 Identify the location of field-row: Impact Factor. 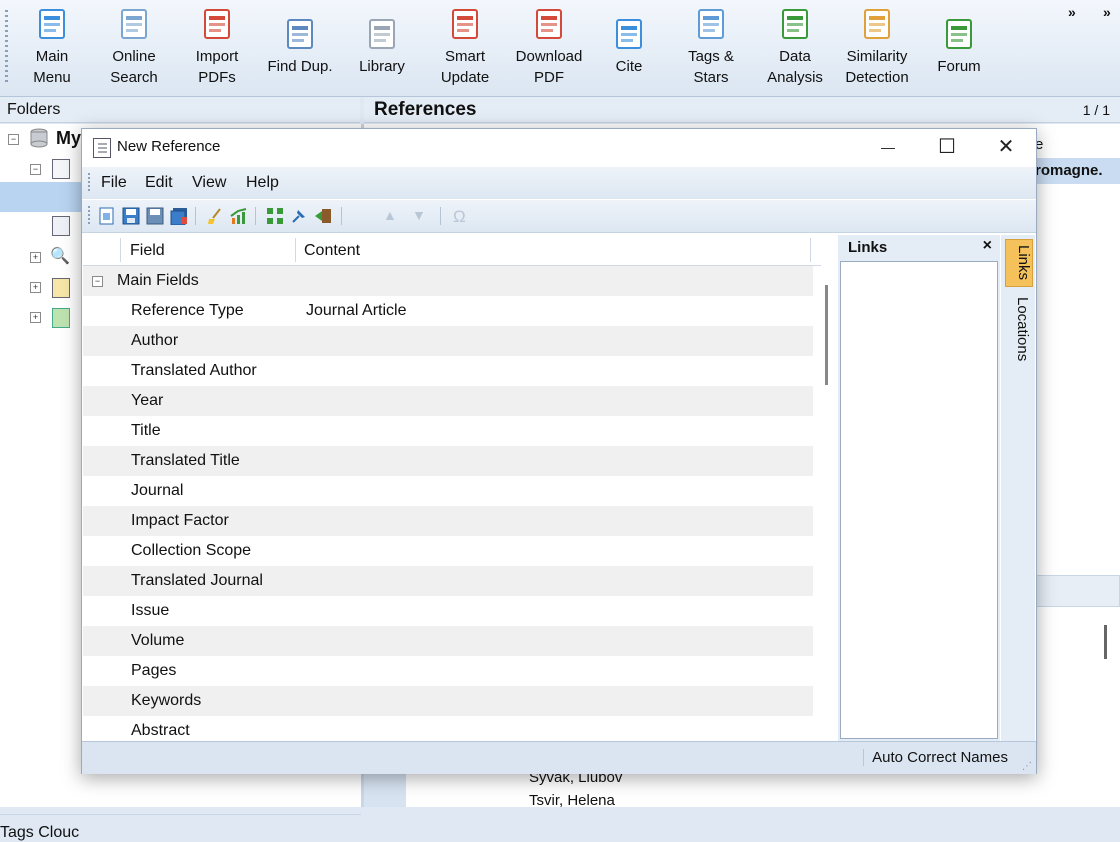
(448, 521).